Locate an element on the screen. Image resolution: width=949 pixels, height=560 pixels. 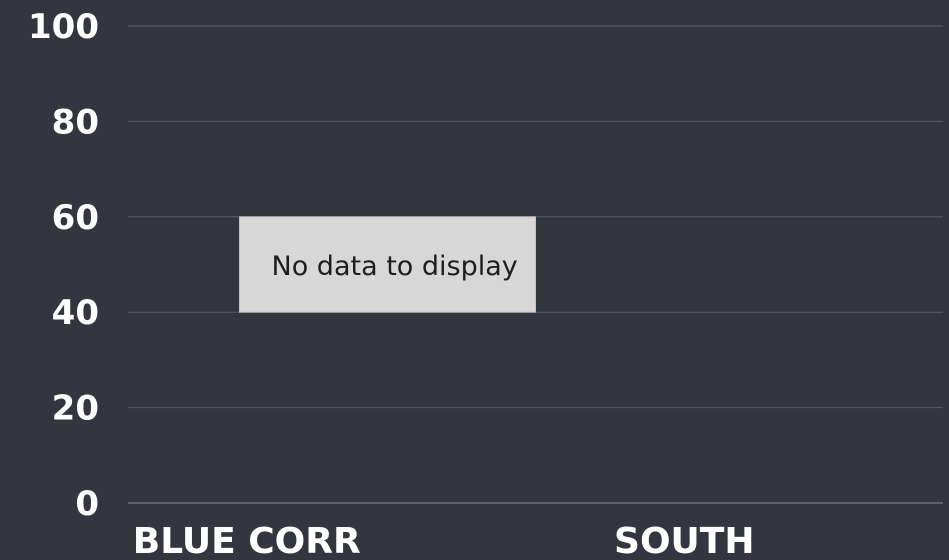
x-tick-label: SOUTH is located at coordinates (684, 540).